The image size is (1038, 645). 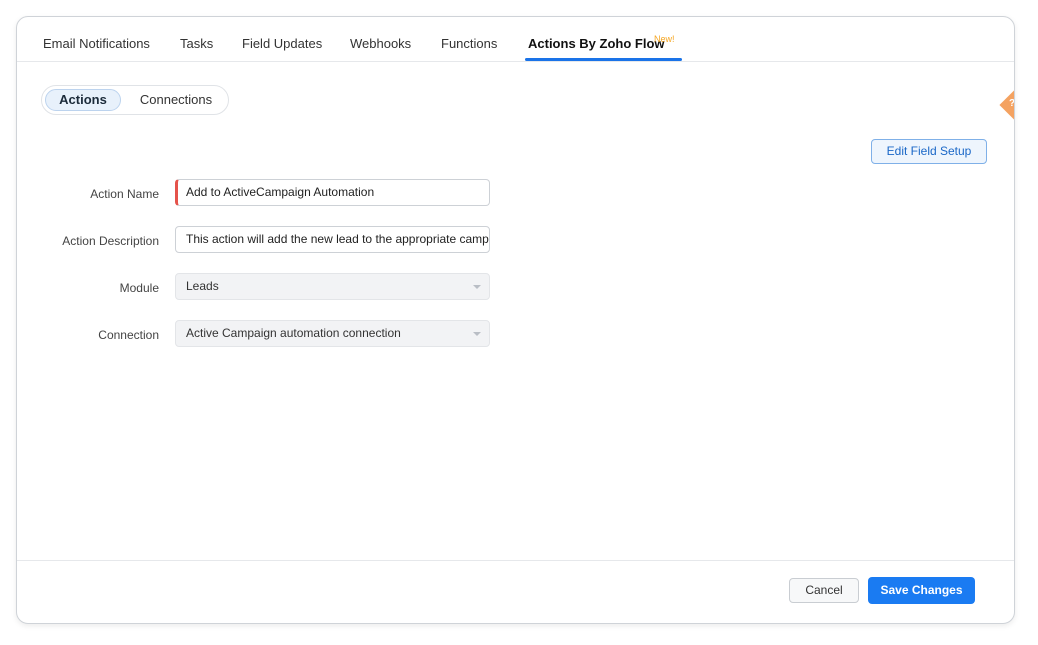 I want to click on tab-tasks: Tasks, so click(x=196, y=43).